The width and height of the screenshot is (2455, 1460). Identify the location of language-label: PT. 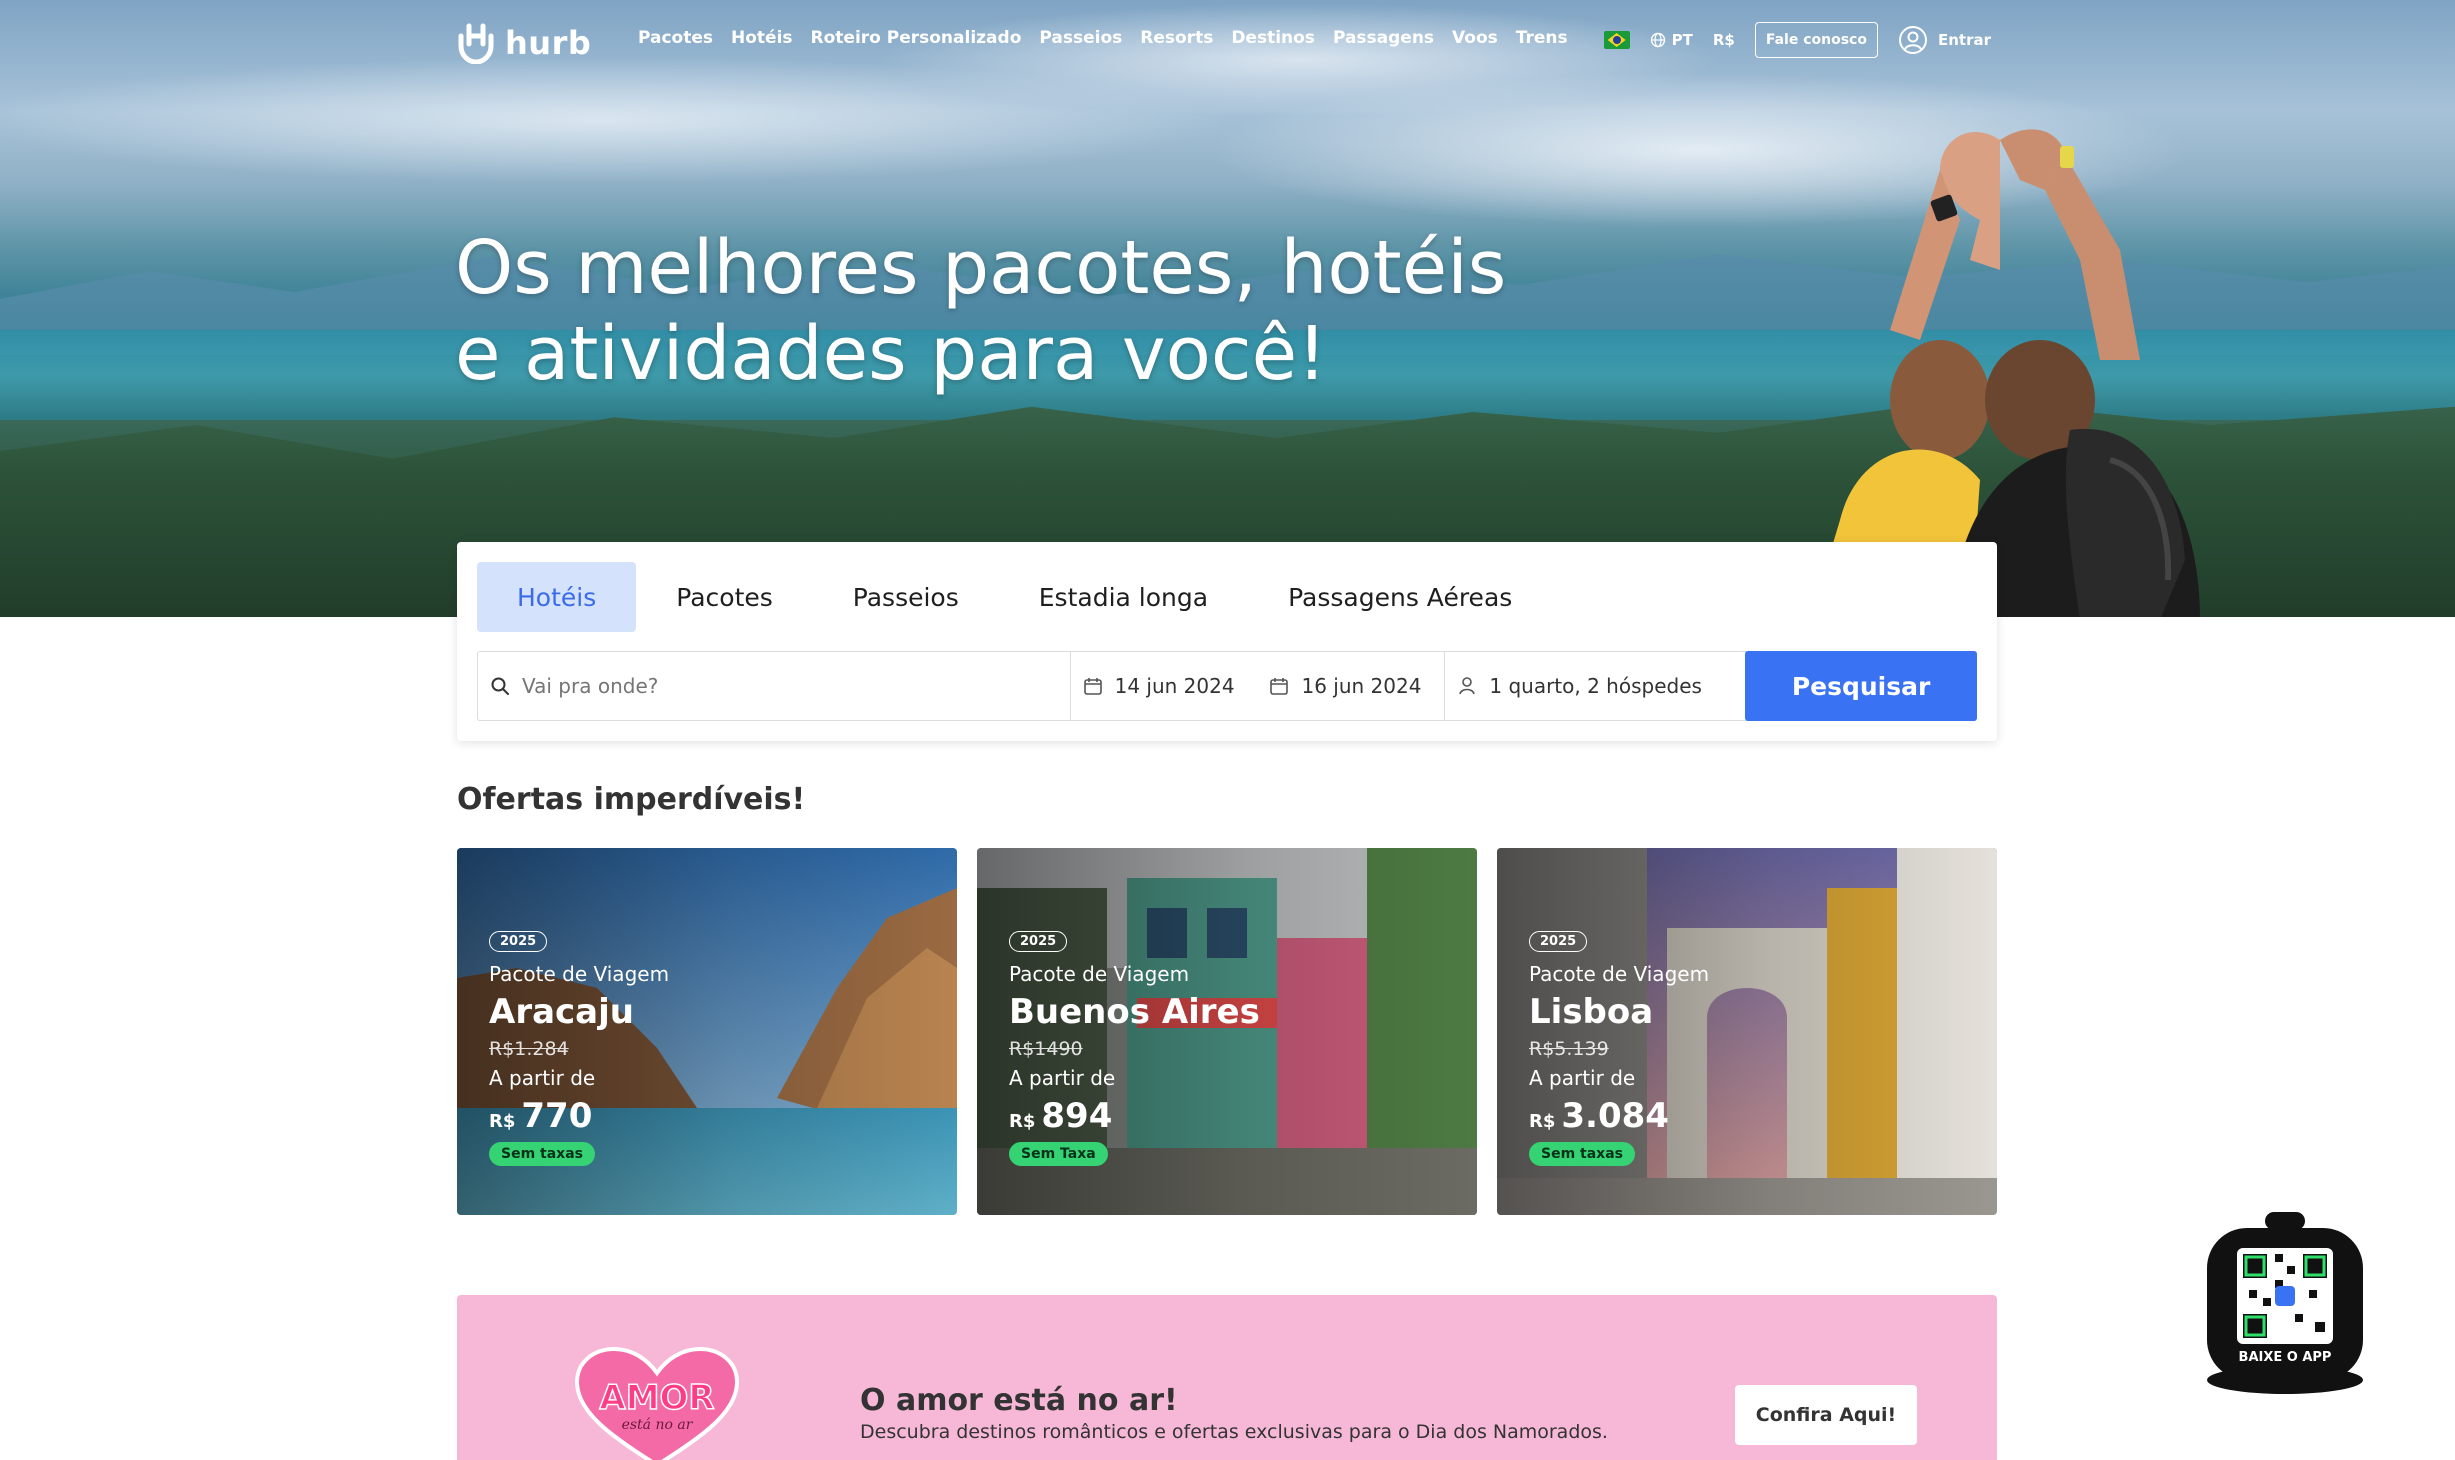
(1682, 40).